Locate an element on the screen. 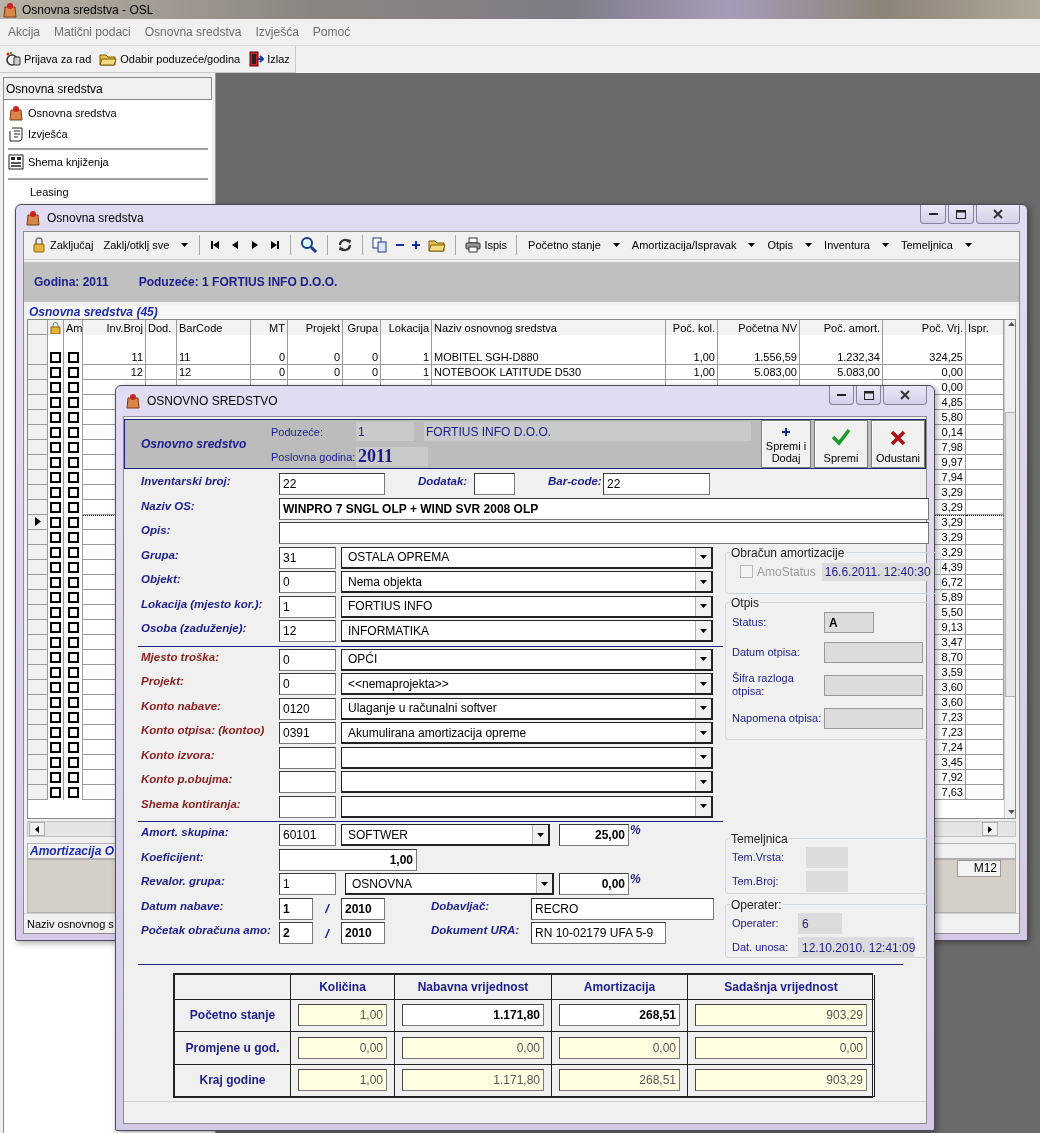 Image resolution: width=1040 pixels, height=1133 pixels. dropdown-field: OPĆI is located at coordinates (527, 659).